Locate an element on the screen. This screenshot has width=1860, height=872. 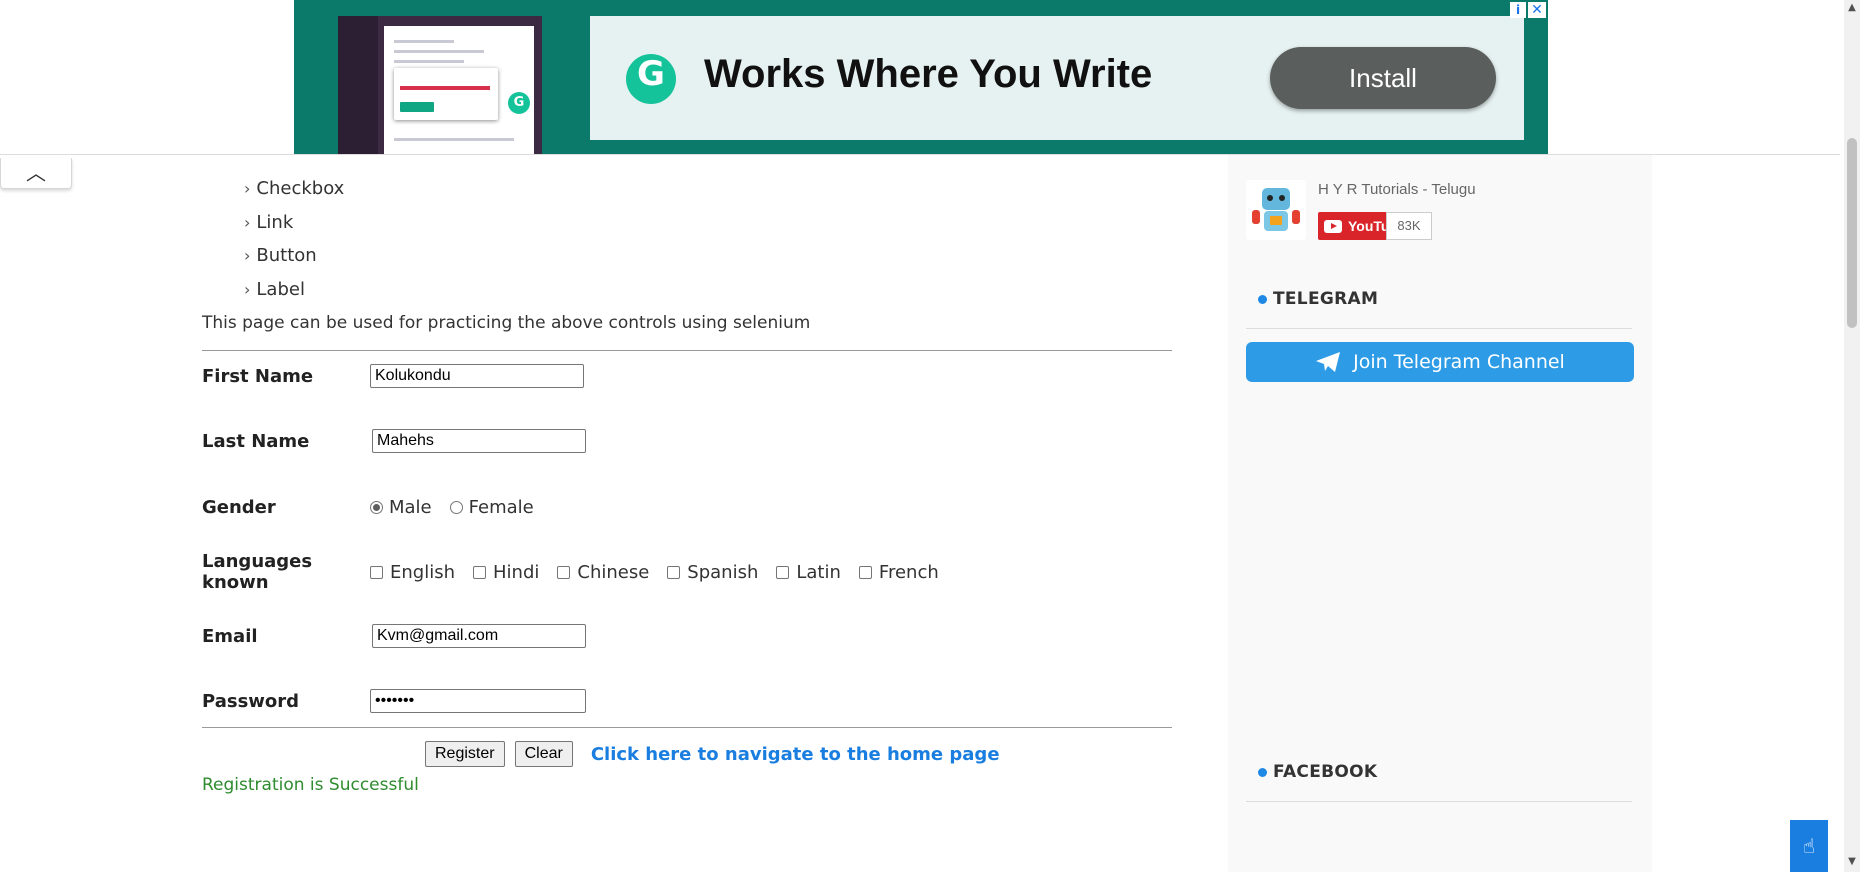
facebook-divider is located at coordinates (1439, 801).